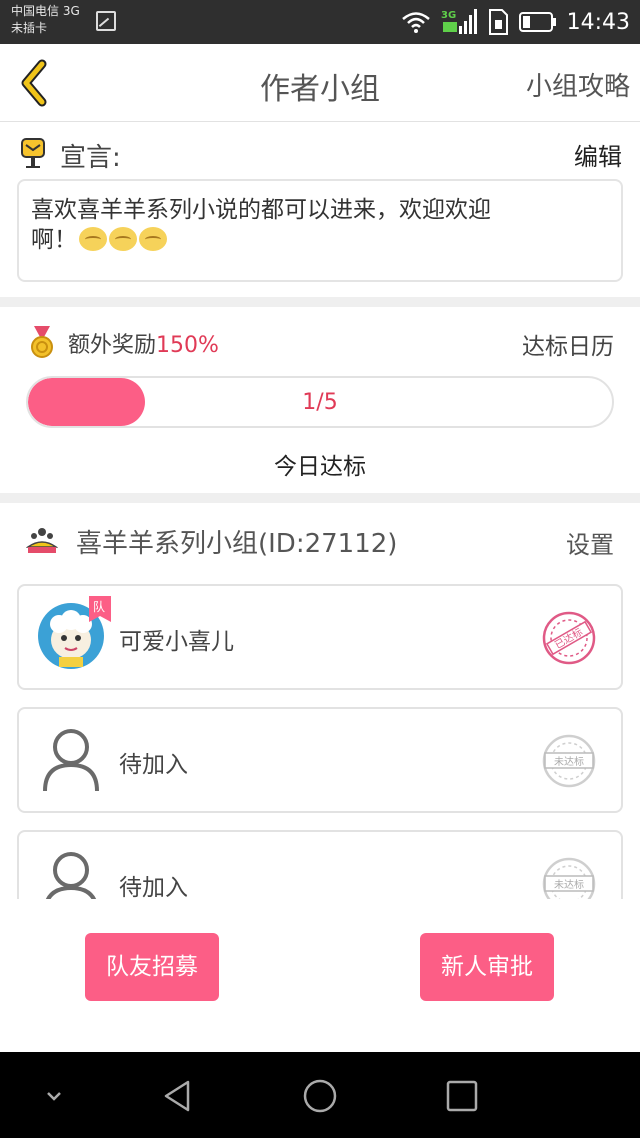 The height and width of the screenshot is (1138, 640). What do you see at coordinates (320, 467) in the screenshot?
I see `today-status: 今日达标` at bounding box center [320, 467].